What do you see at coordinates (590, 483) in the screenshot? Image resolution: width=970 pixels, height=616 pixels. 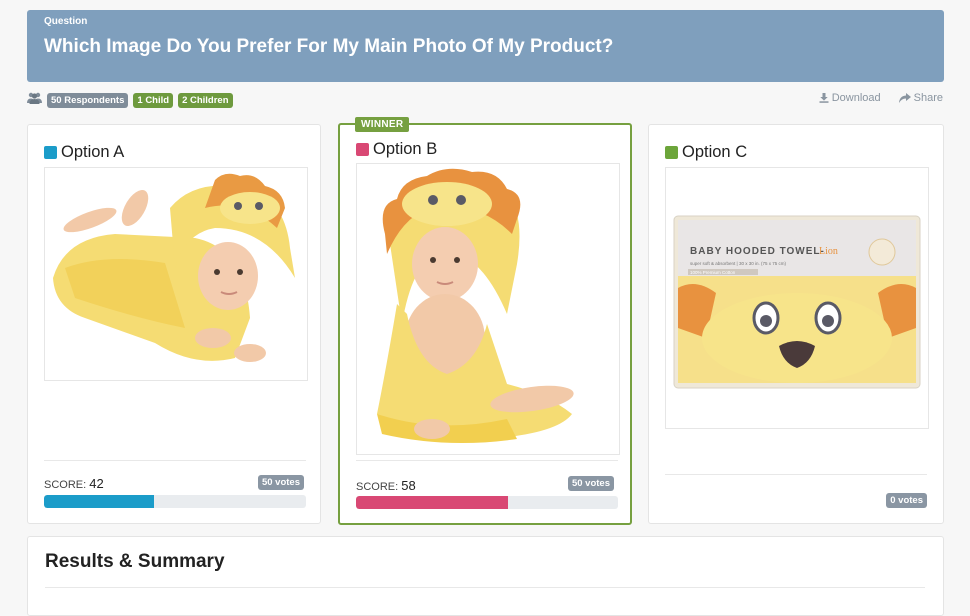 I see `option-b-votes: 50 votes` at bounding box center [590, 483].